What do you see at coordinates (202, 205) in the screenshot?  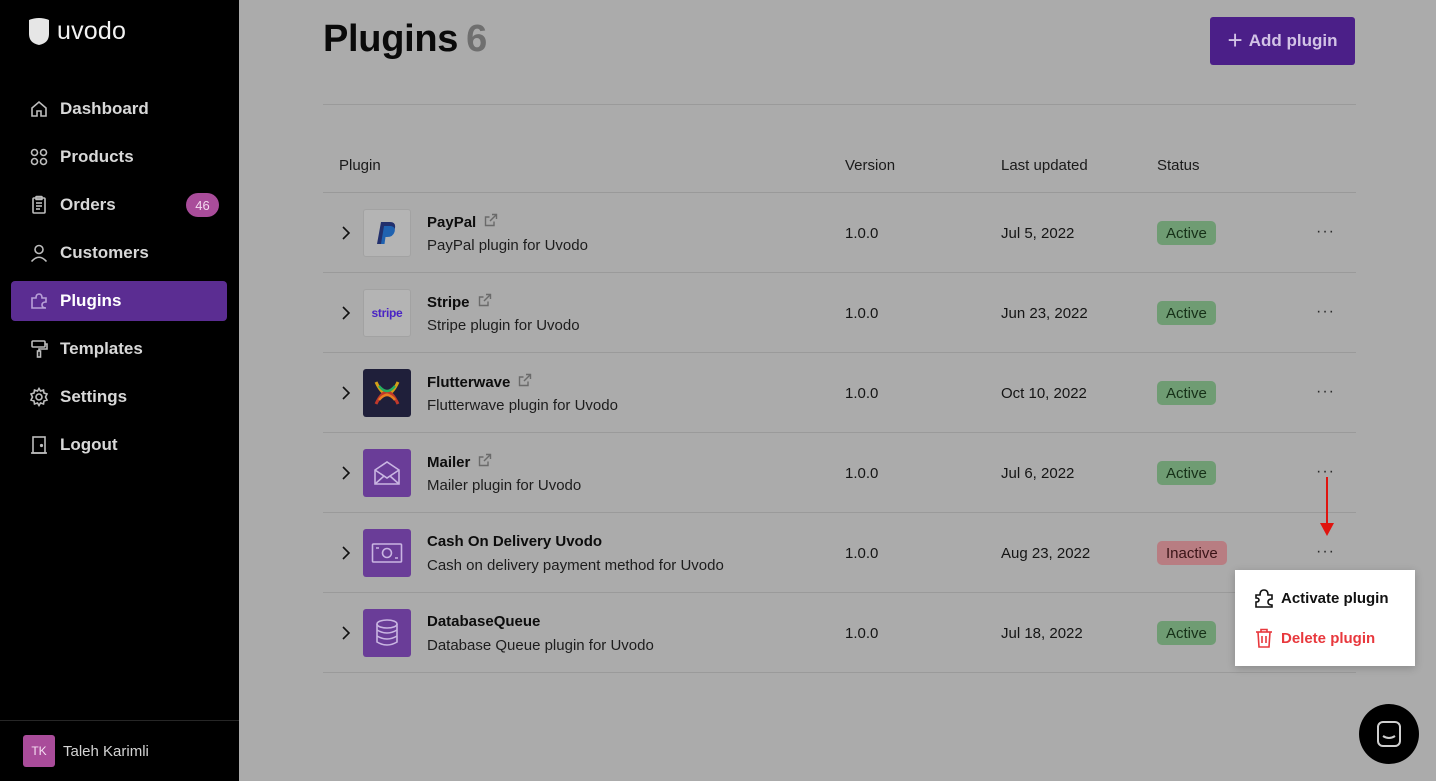 I see `orders-count-badge: 46` at bounding box center [202, 205].